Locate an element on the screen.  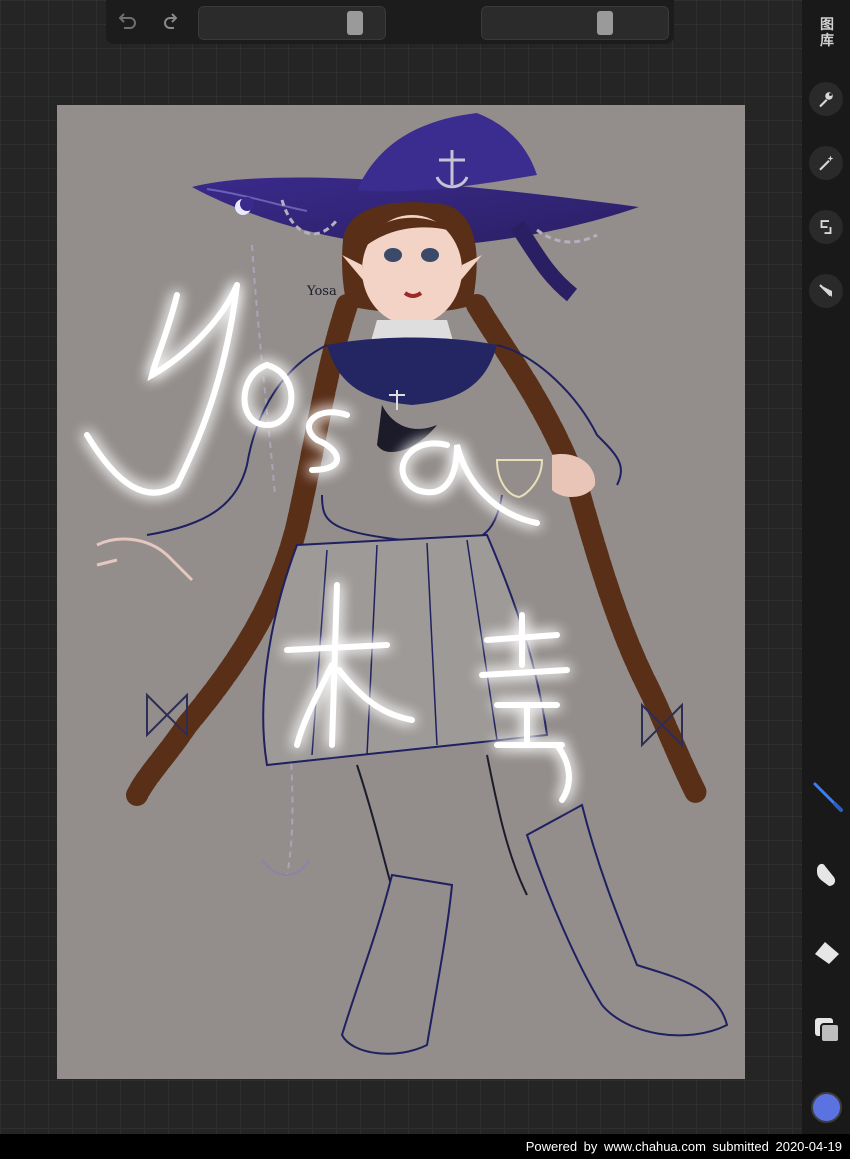
sailor-collar is located at coordinates (412, 371).